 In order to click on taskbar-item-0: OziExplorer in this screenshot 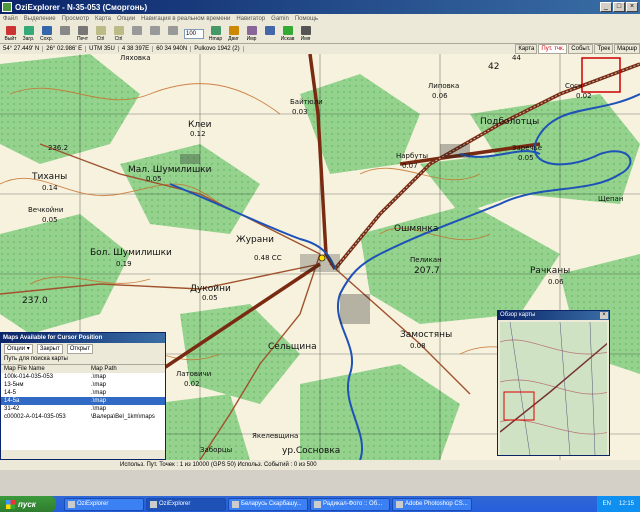, I will do `click(104, 504)`.